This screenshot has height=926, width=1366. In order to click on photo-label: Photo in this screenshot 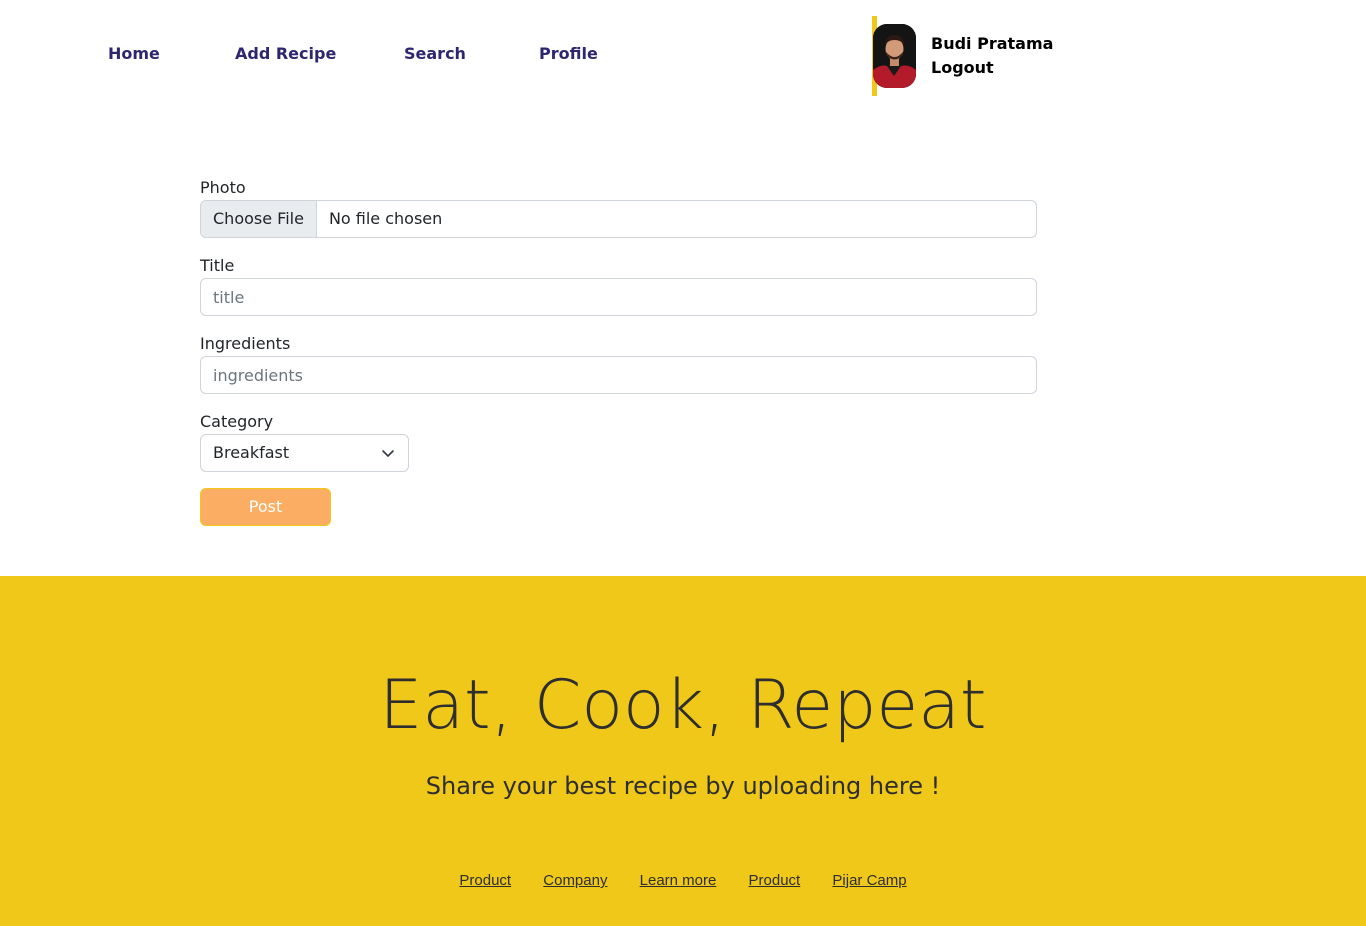, I will do `click(223, 187)`.